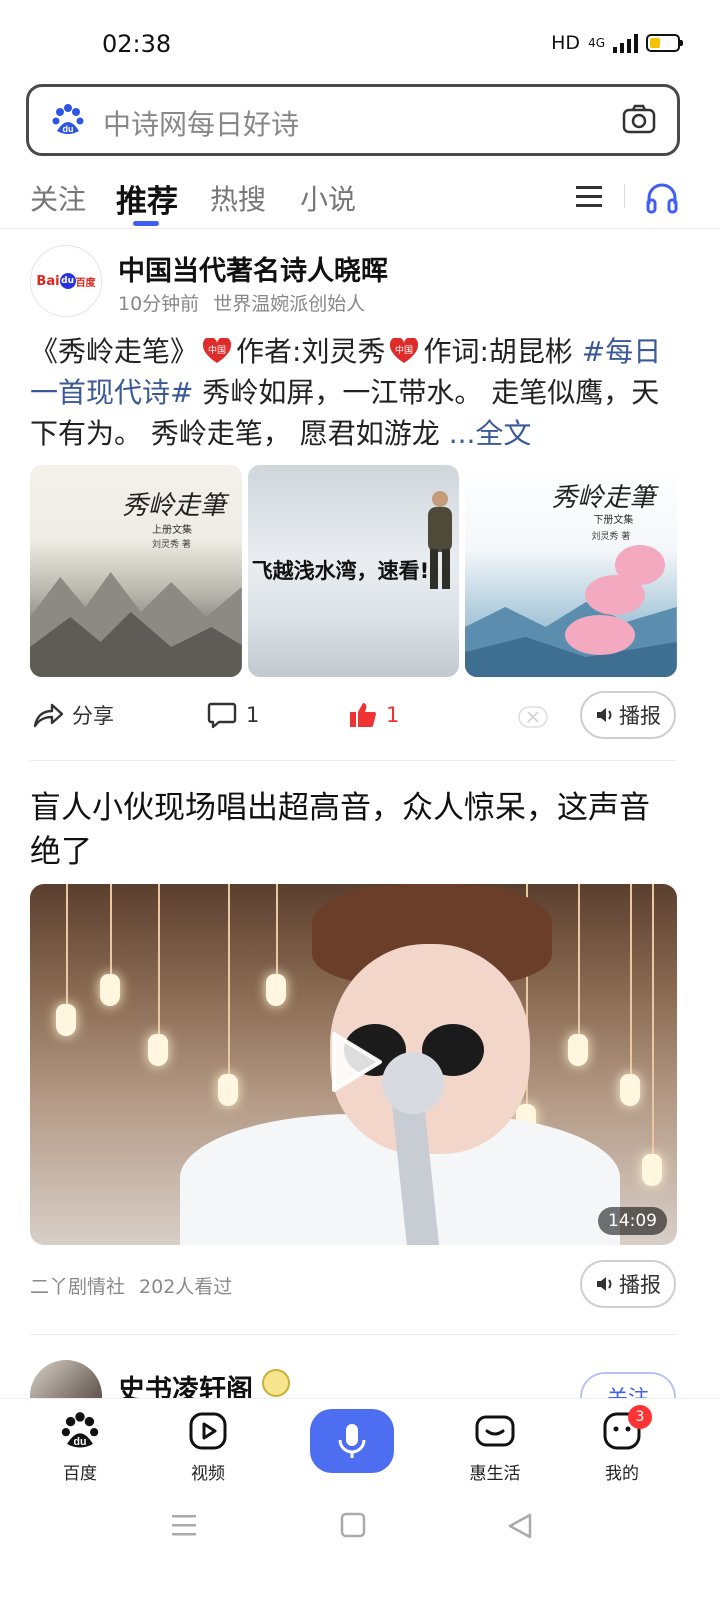 This screenshot has height=1600, width=720. I want to click on video-play-icon, so click(208, 1431).